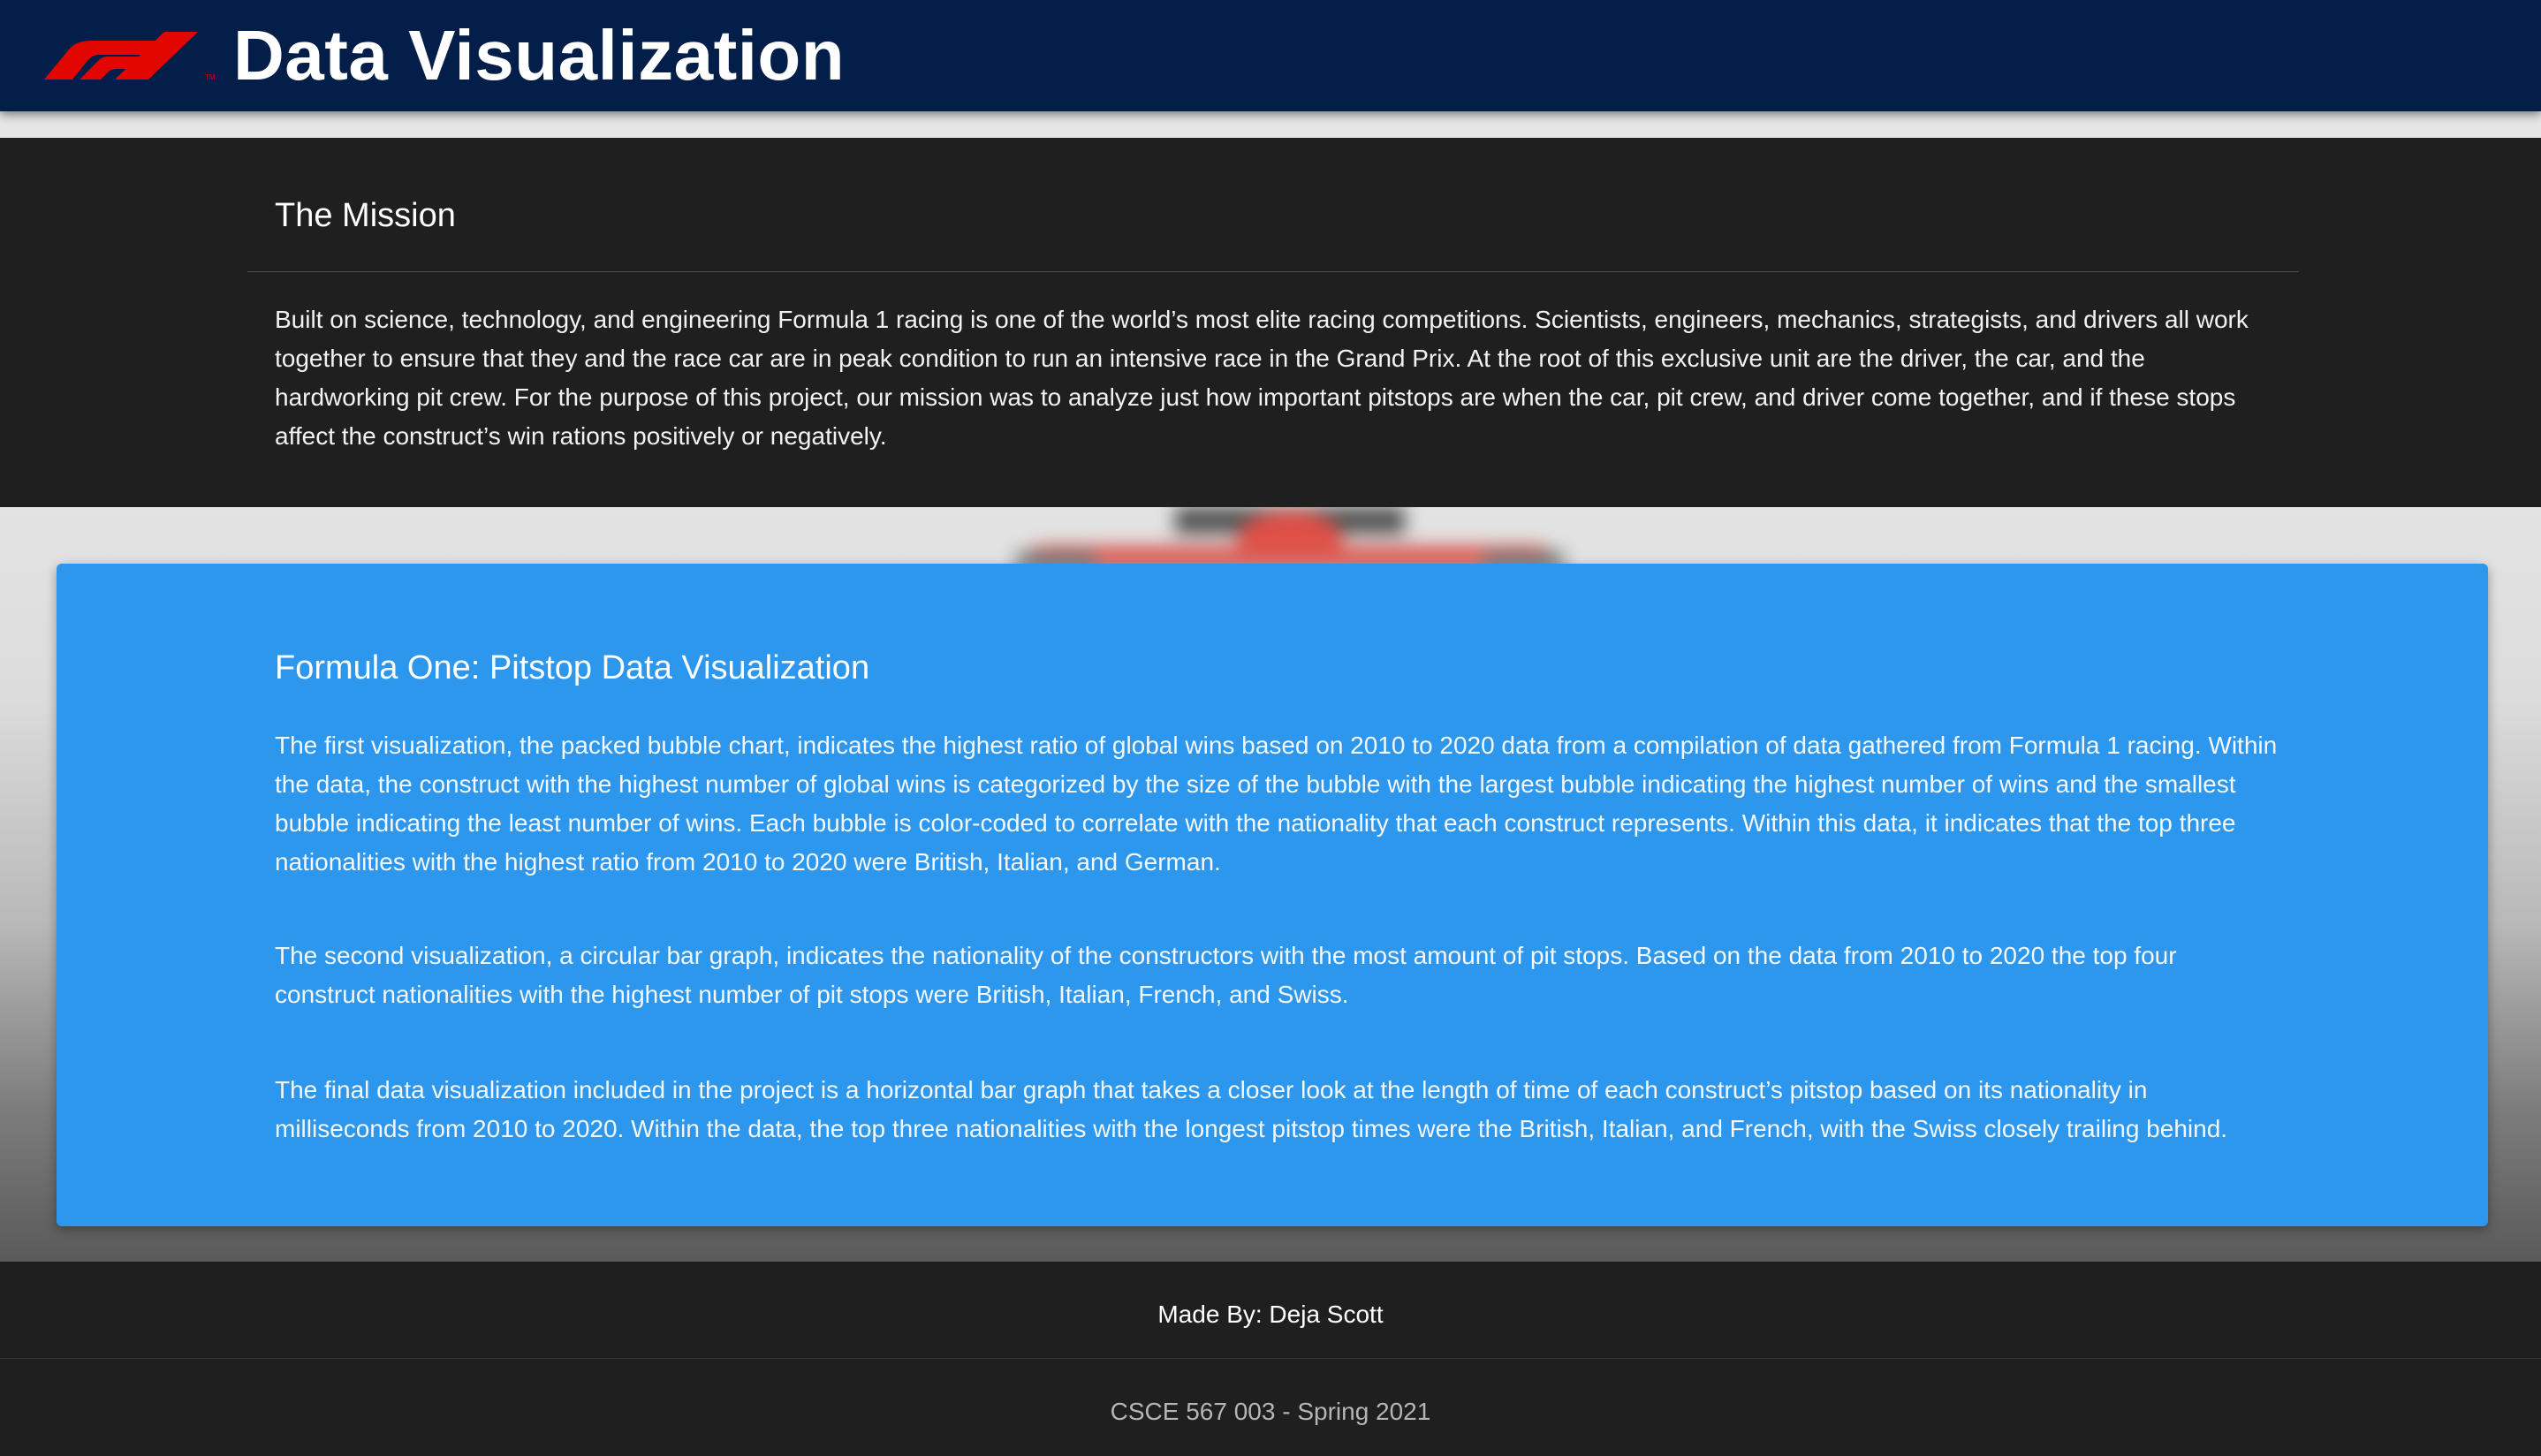 The height and width of the screenshot is (1456, 2541). I want to click on footer-divider, so click(1270, 1358).